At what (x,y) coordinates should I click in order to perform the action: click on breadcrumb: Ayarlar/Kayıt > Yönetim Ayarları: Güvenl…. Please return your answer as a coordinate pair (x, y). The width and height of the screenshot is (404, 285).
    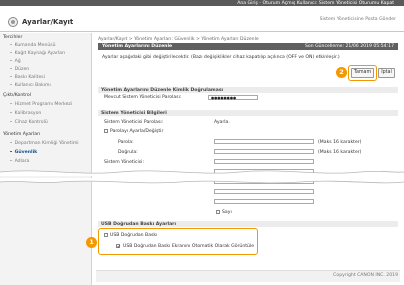
    Looking at the image, I should click on (178, 39).